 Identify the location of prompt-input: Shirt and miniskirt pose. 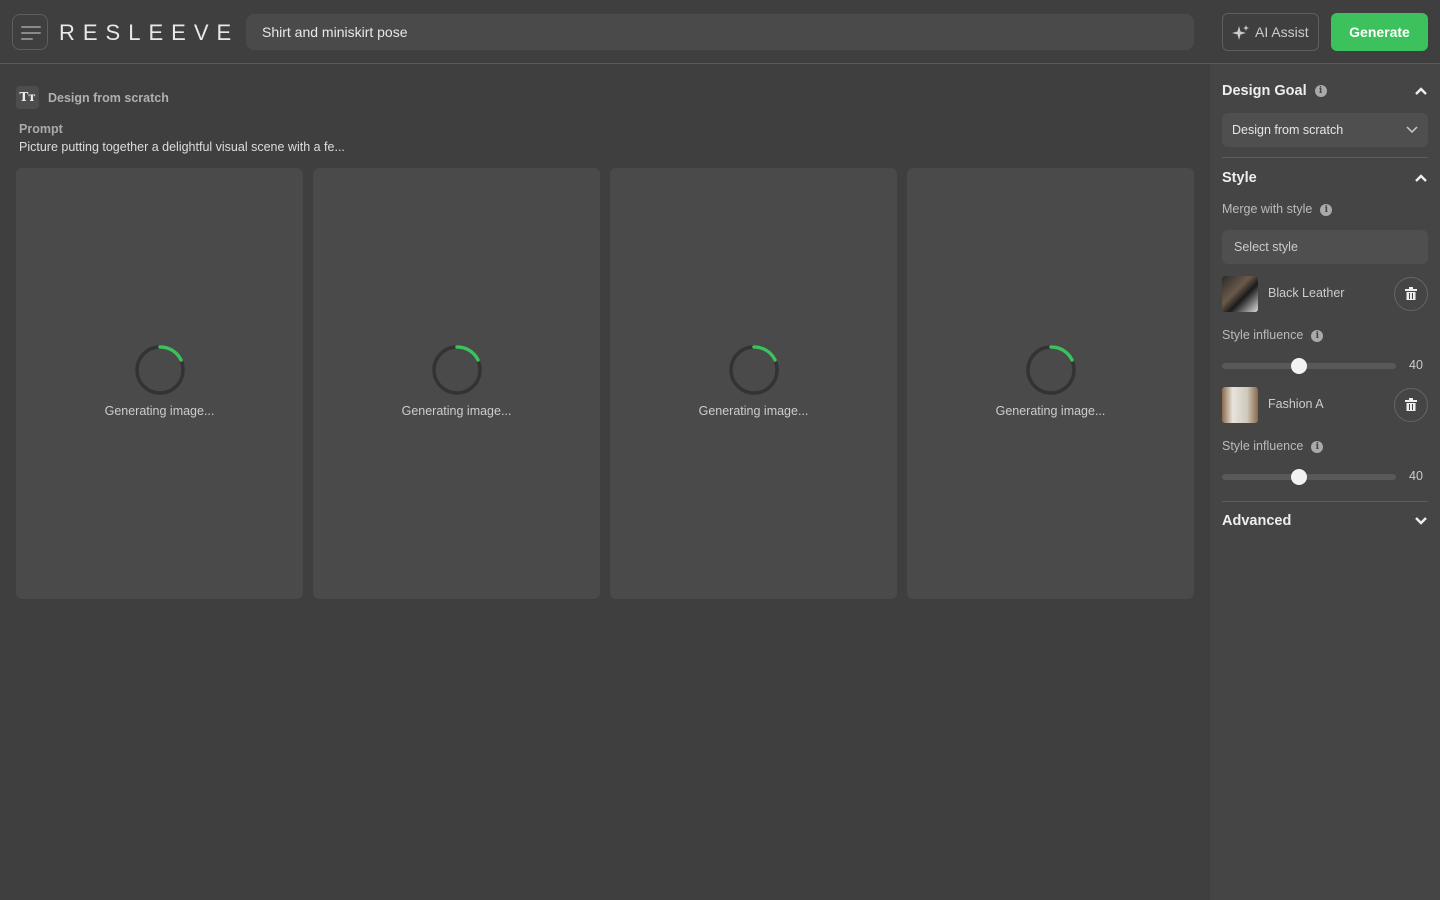
(720, 32).